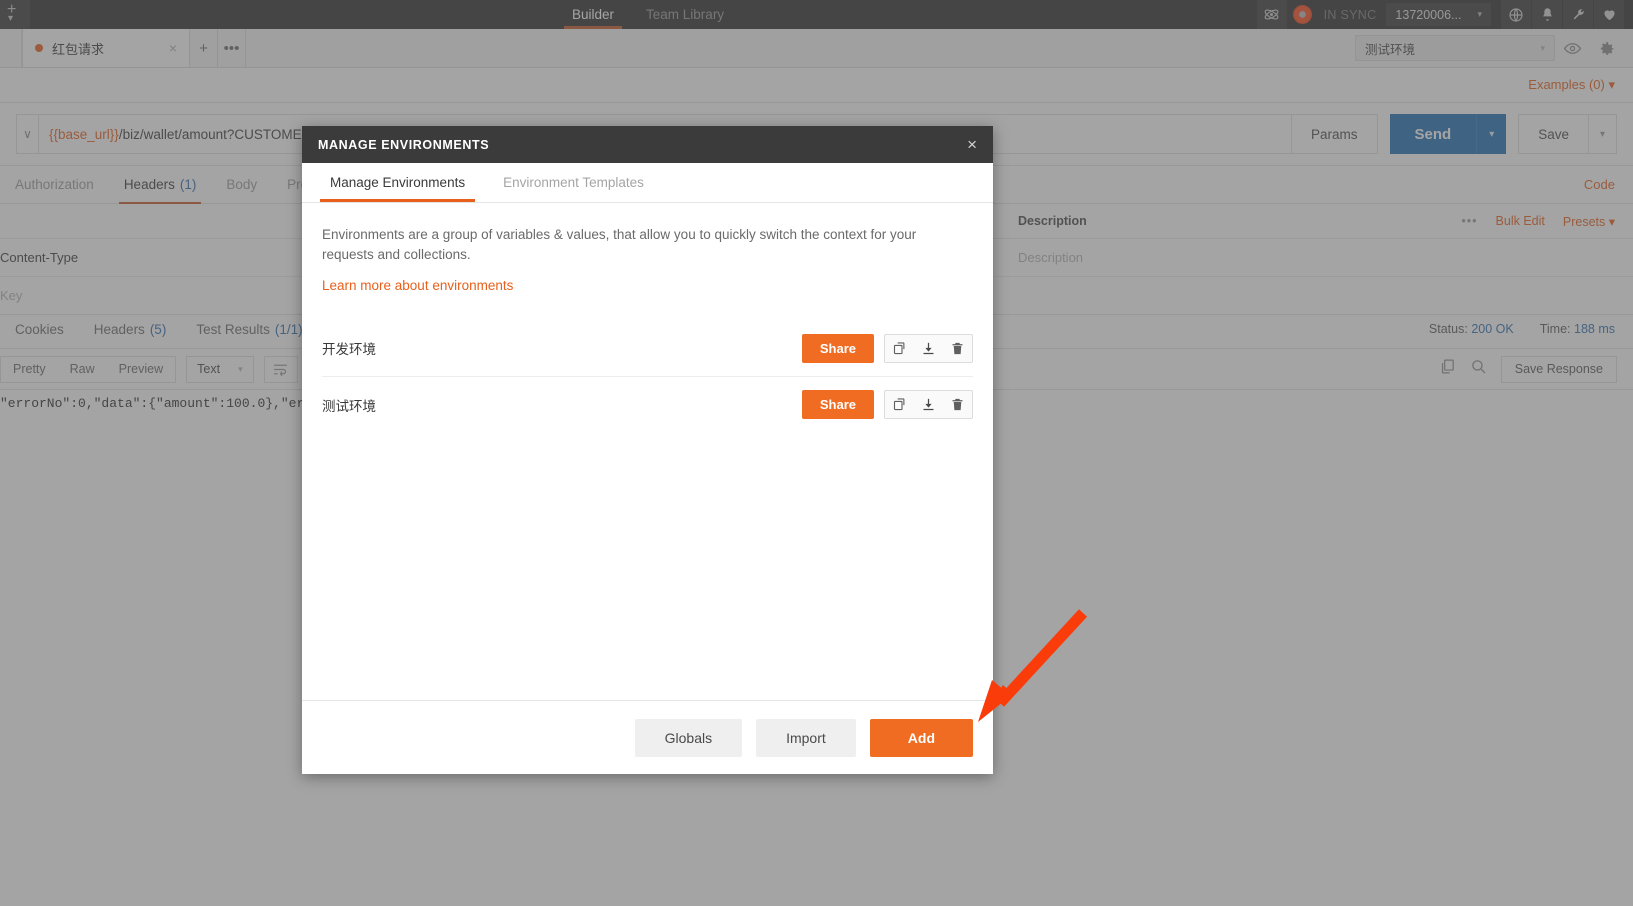  Describe the element at coordinates (647, 349) in the screenshot. I see `list-item: 开发环境 Share` at that location.